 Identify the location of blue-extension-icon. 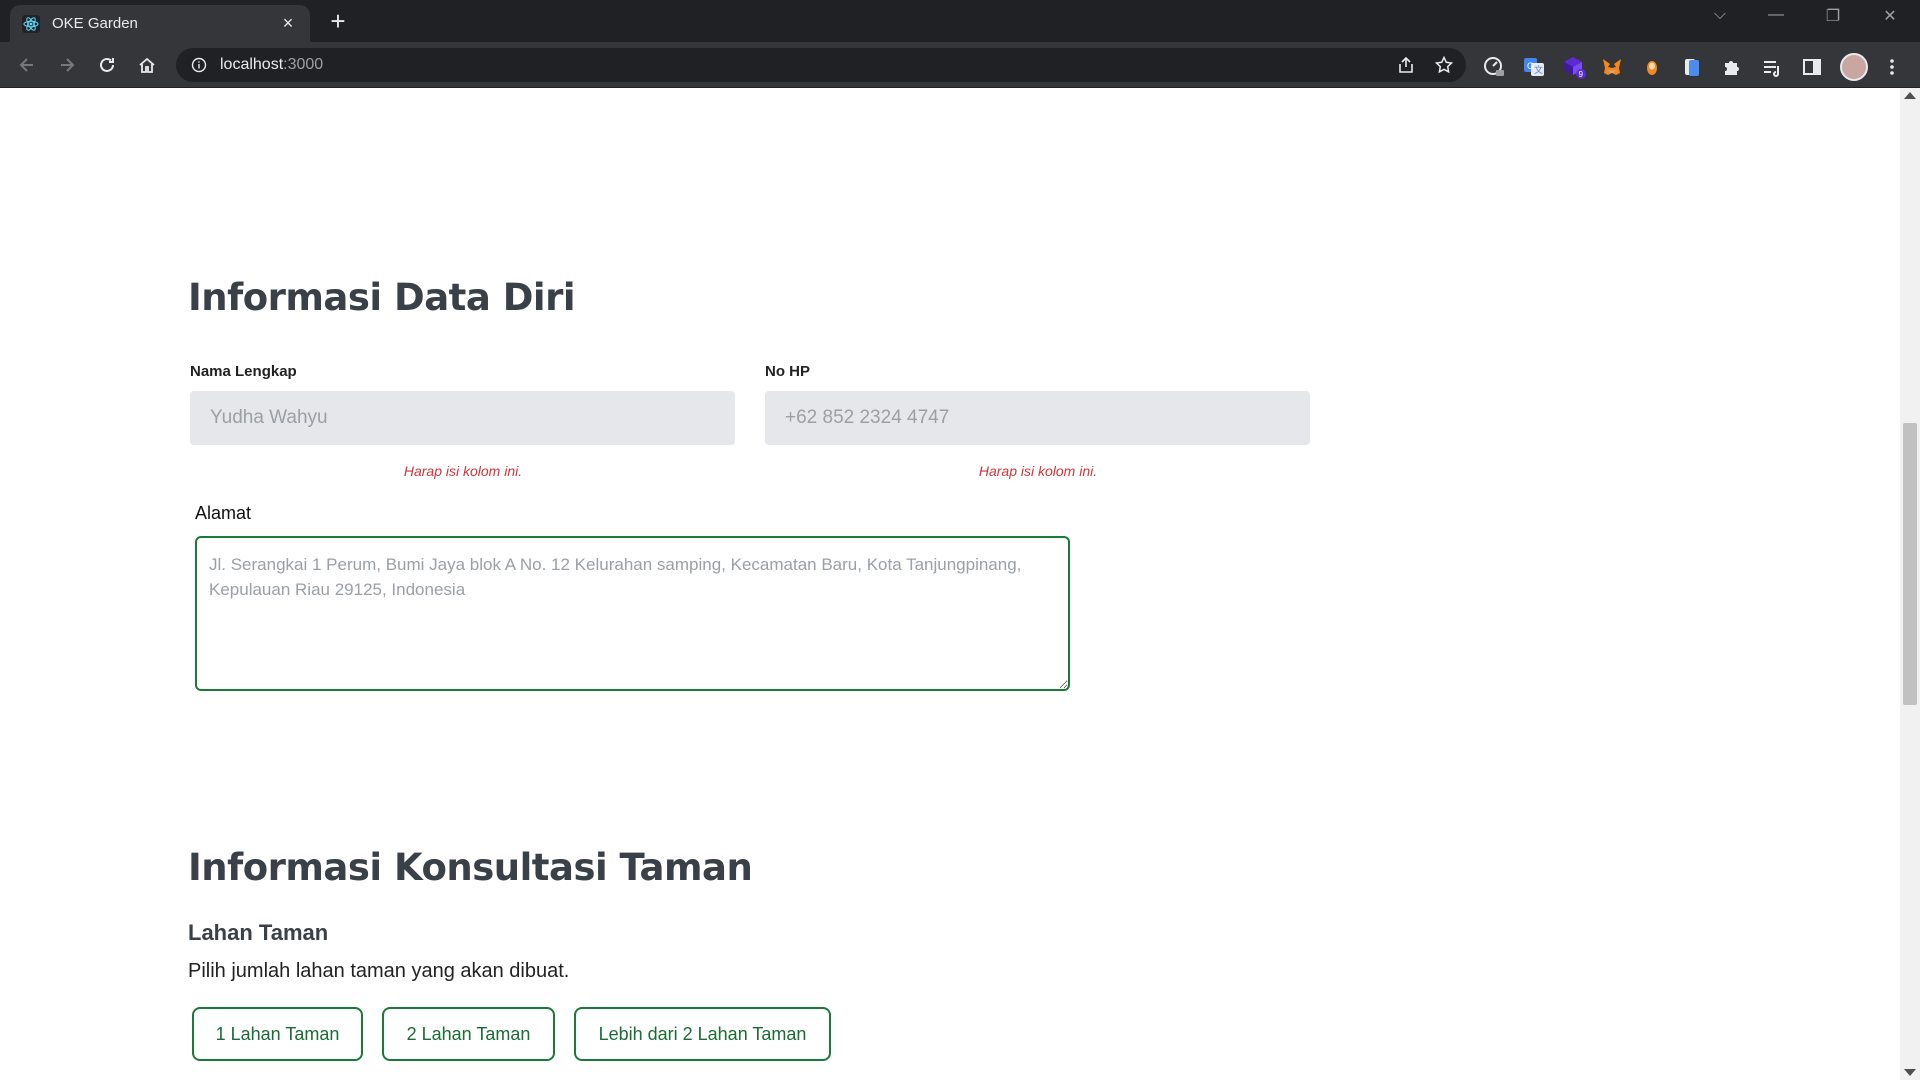
(1692, 67).